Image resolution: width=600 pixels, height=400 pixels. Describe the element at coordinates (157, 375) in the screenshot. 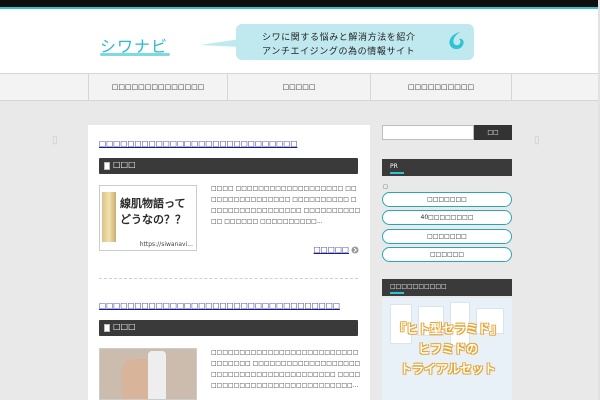

I see `tube-image` at that location.